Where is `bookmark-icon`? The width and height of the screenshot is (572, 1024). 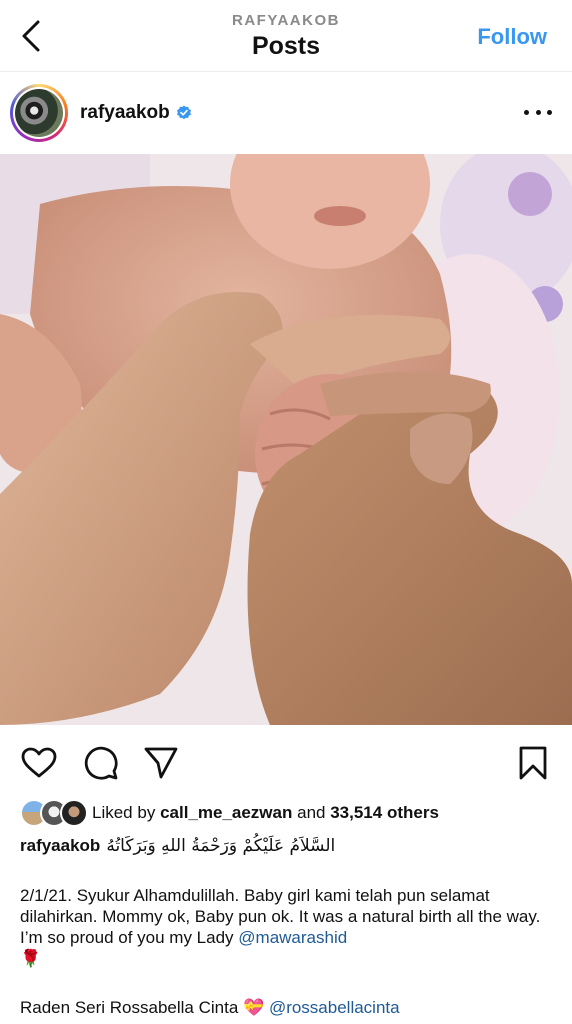
bookmark-icon is located at coordinates (533, 763).